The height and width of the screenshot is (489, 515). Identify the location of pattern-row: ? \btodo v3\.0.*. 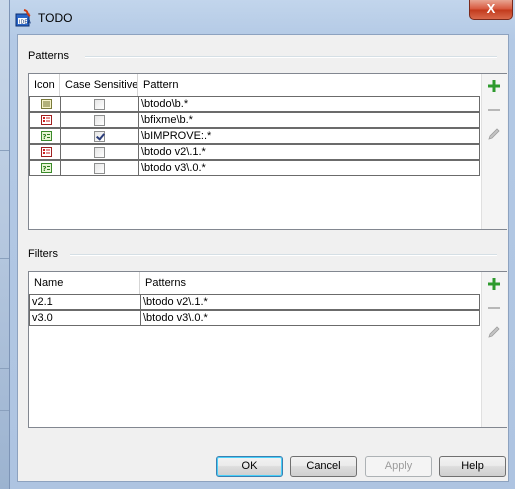
(254, 168).